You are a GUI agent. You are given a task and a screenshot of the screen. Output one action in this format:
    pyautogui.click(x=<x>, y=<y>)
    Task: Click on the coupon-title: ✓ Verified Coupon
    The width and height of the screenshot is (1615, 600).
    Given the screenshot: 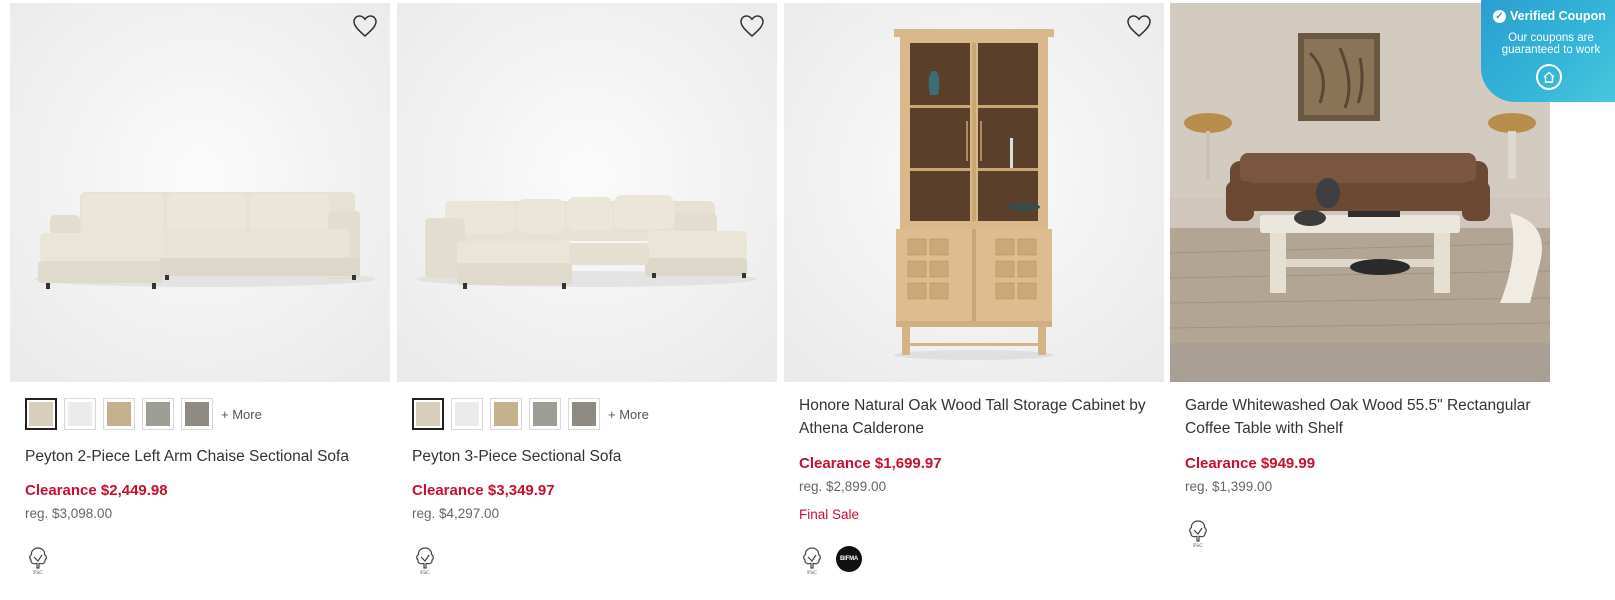 What is the action you would take?
    pyautogui.click(x=1549, y=16)
    